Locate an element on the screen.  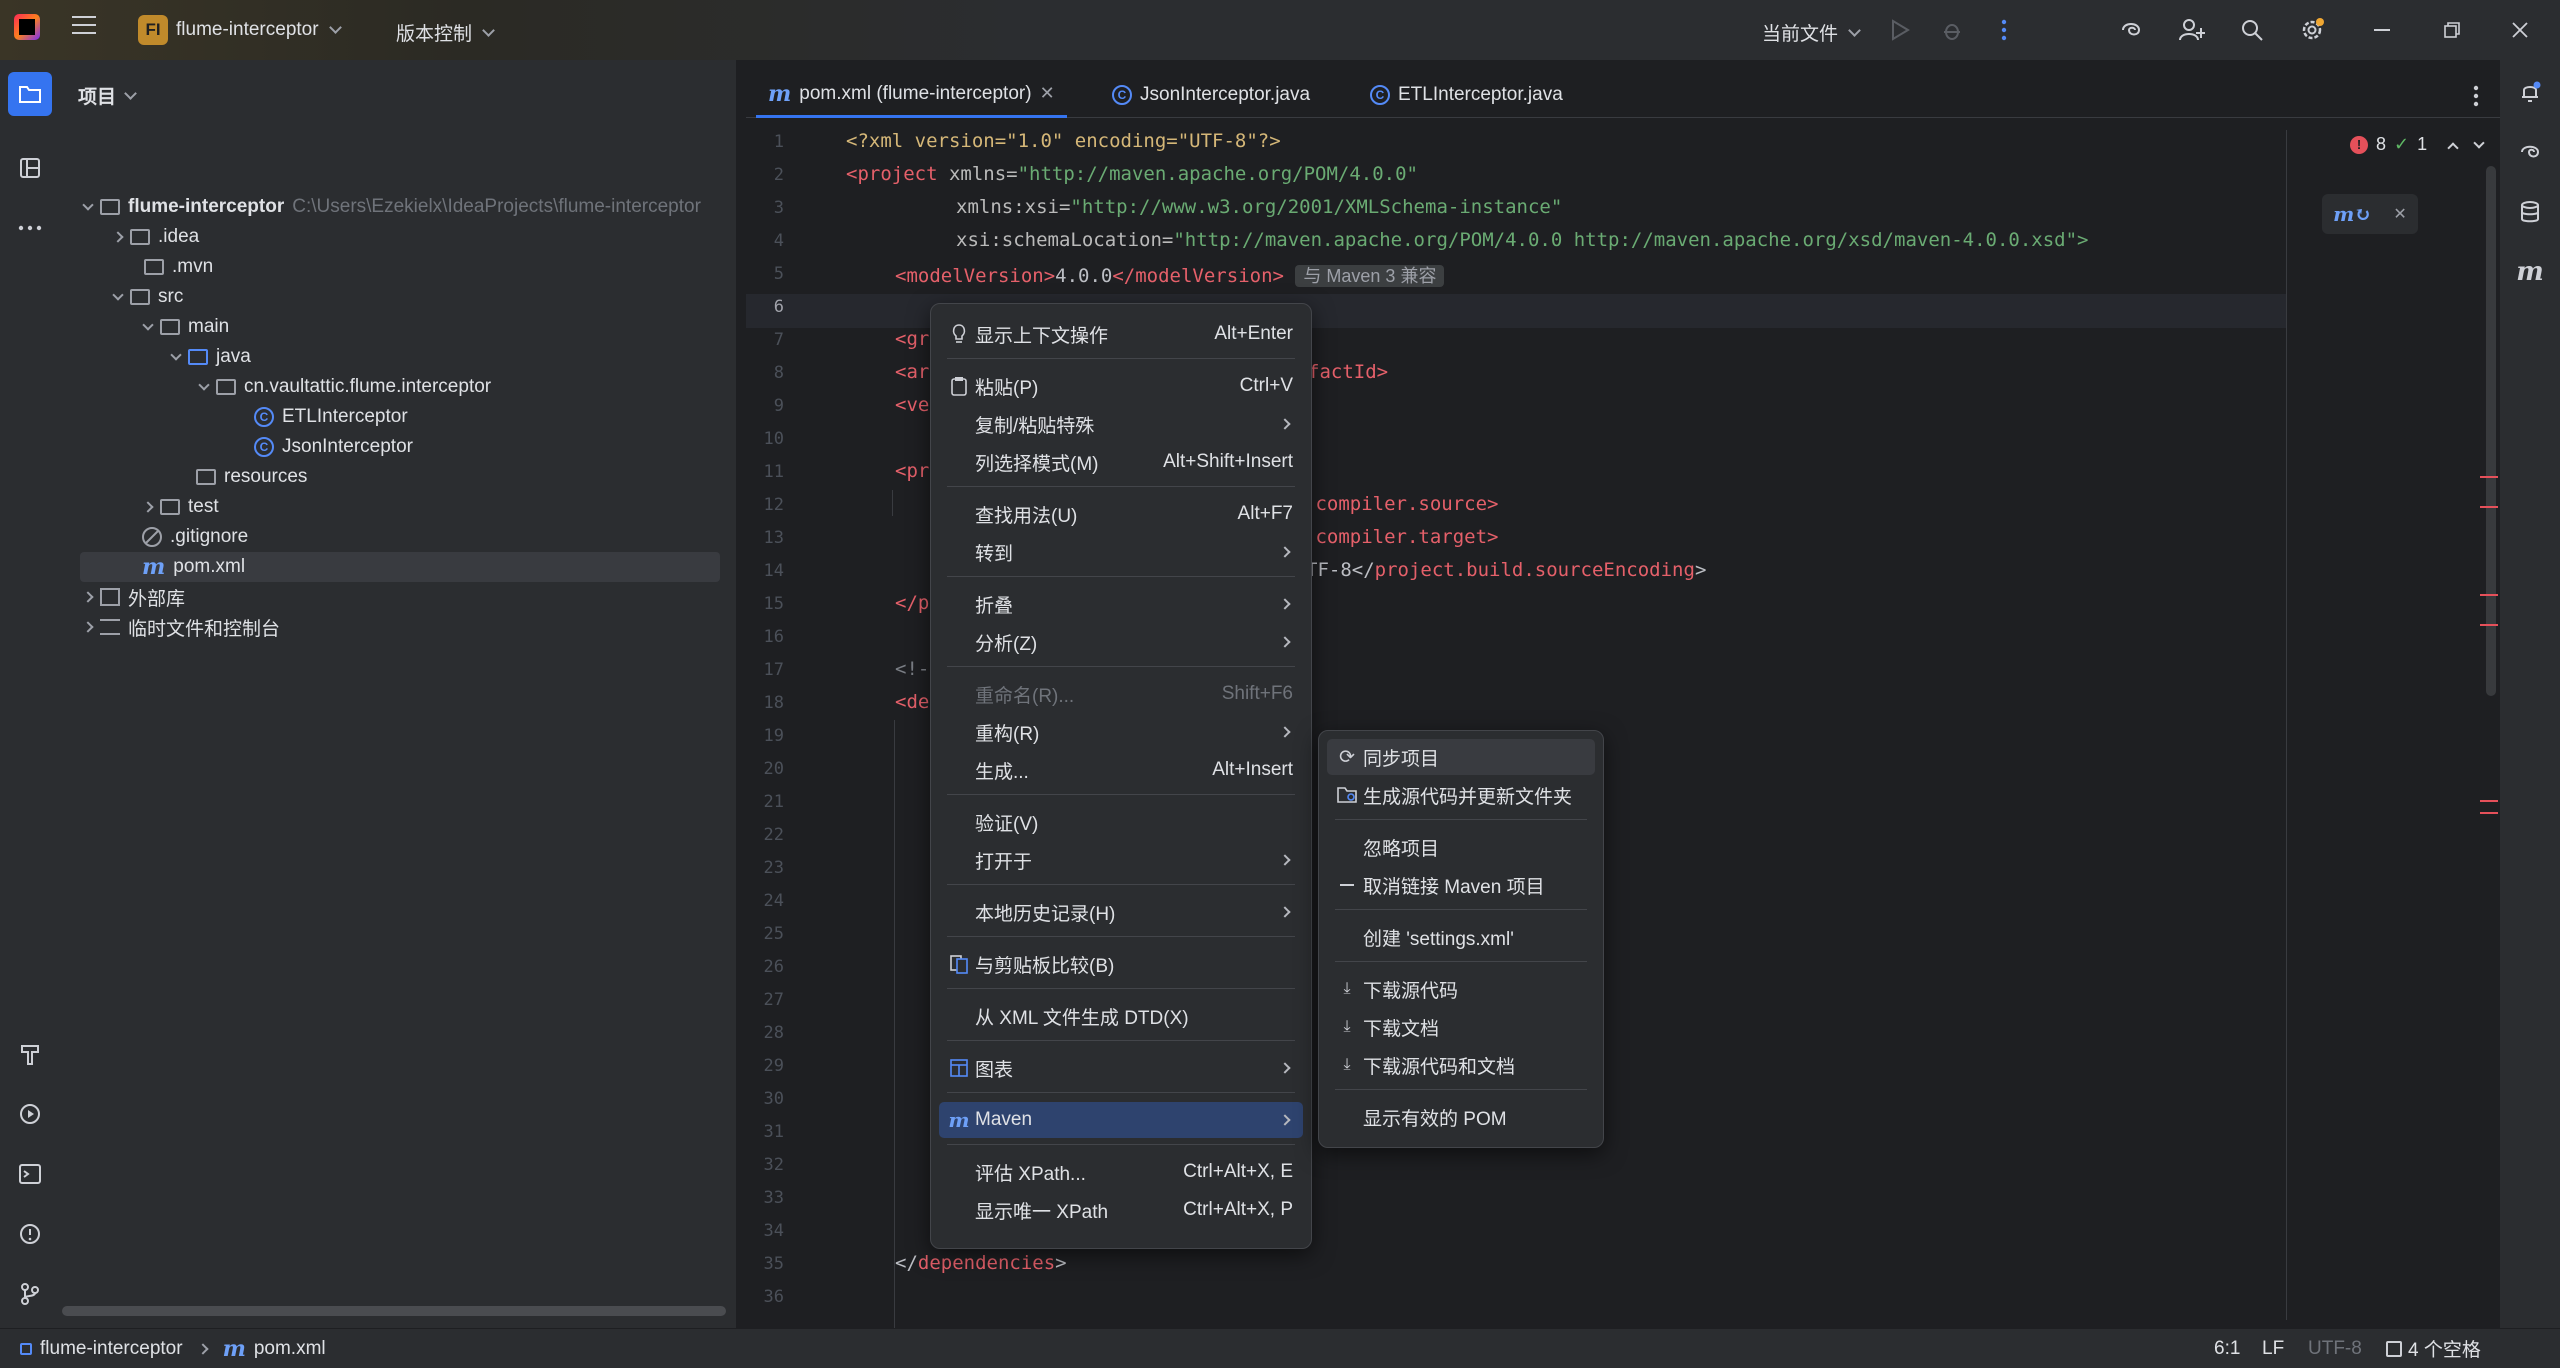
project-tool-icon is located at coordinates (30, 94).